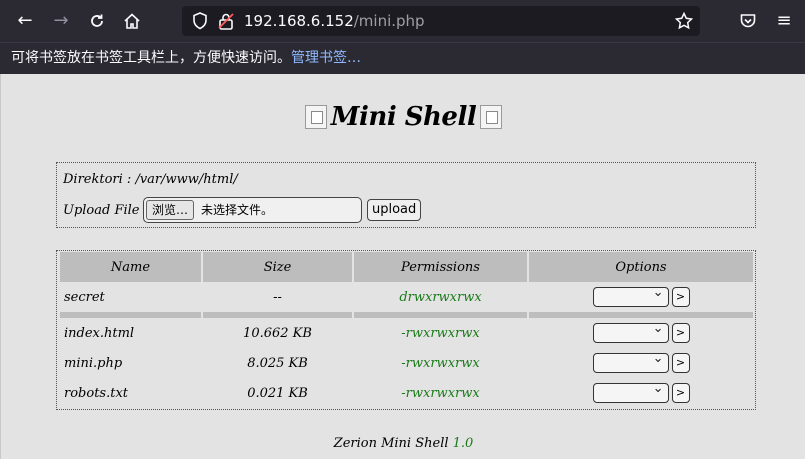  I want to click on header-name: Name, so click(130, 267).